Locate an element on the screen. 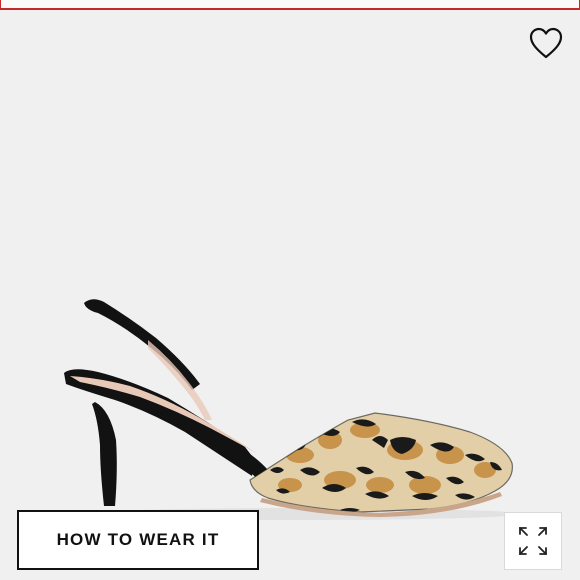 The height and width of the screenshot is (580, 580). expand-image-button is located at coordinates (533, 541).